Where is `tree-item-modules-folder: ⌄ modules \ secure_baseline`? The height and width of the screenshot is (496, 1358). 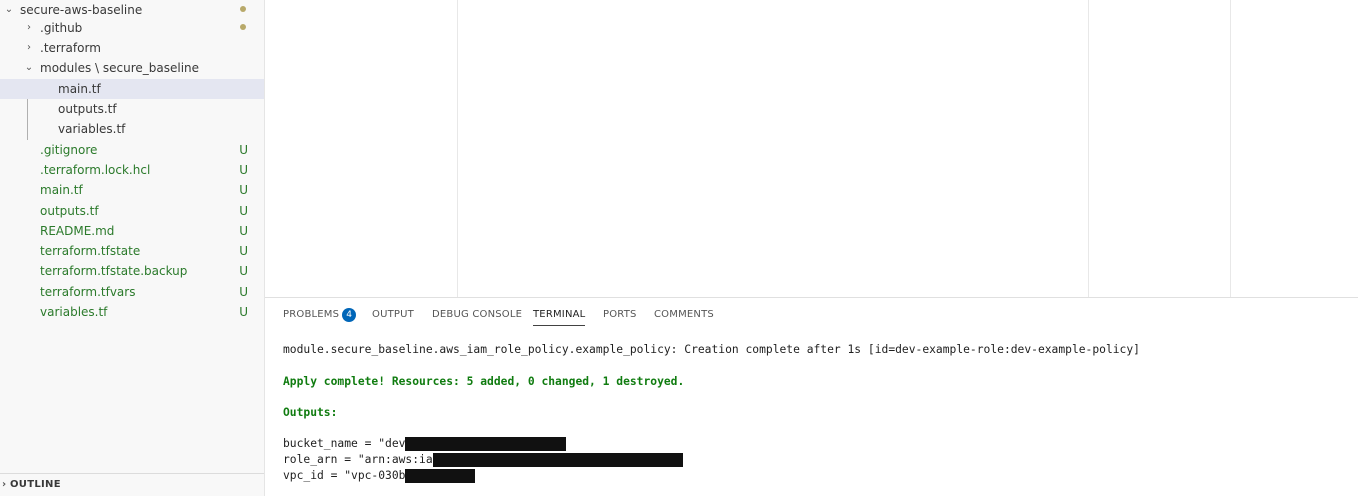
tree-item-modules-folder: ⌄ modules \ secure_baseline is located at coordinates (132, 68).